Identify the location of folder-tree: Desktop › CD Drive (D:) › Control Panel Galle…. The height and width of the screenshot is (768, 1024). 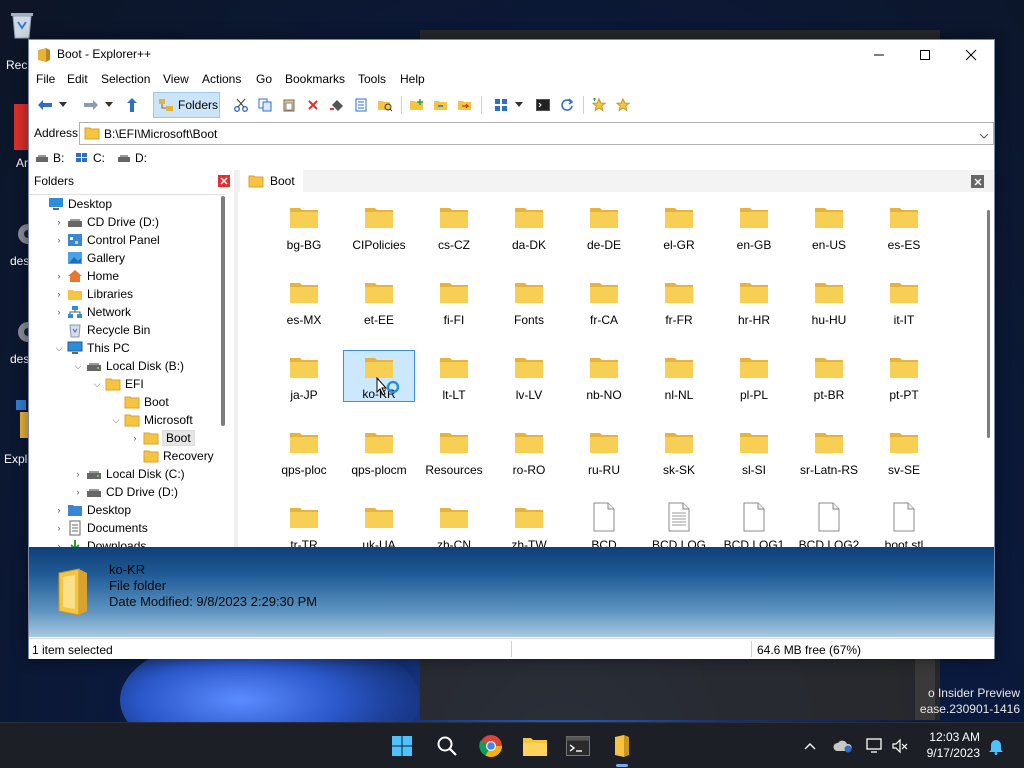
(127, 370).